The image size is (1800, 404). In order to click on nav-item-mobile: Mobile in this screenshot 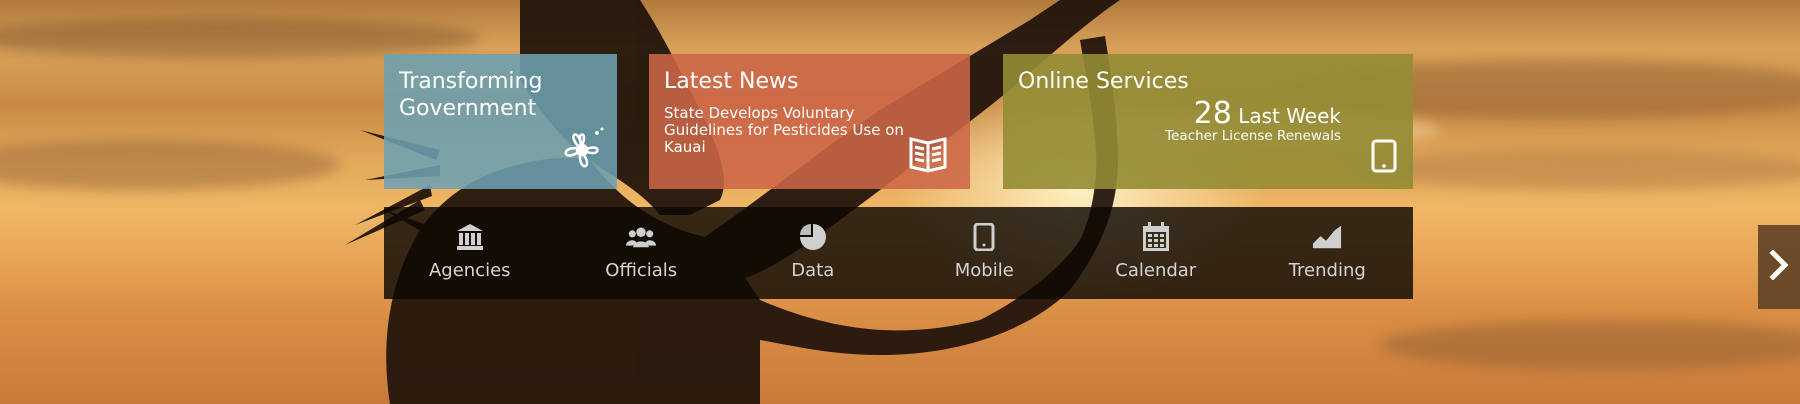, I will do `click(985, 253)`.